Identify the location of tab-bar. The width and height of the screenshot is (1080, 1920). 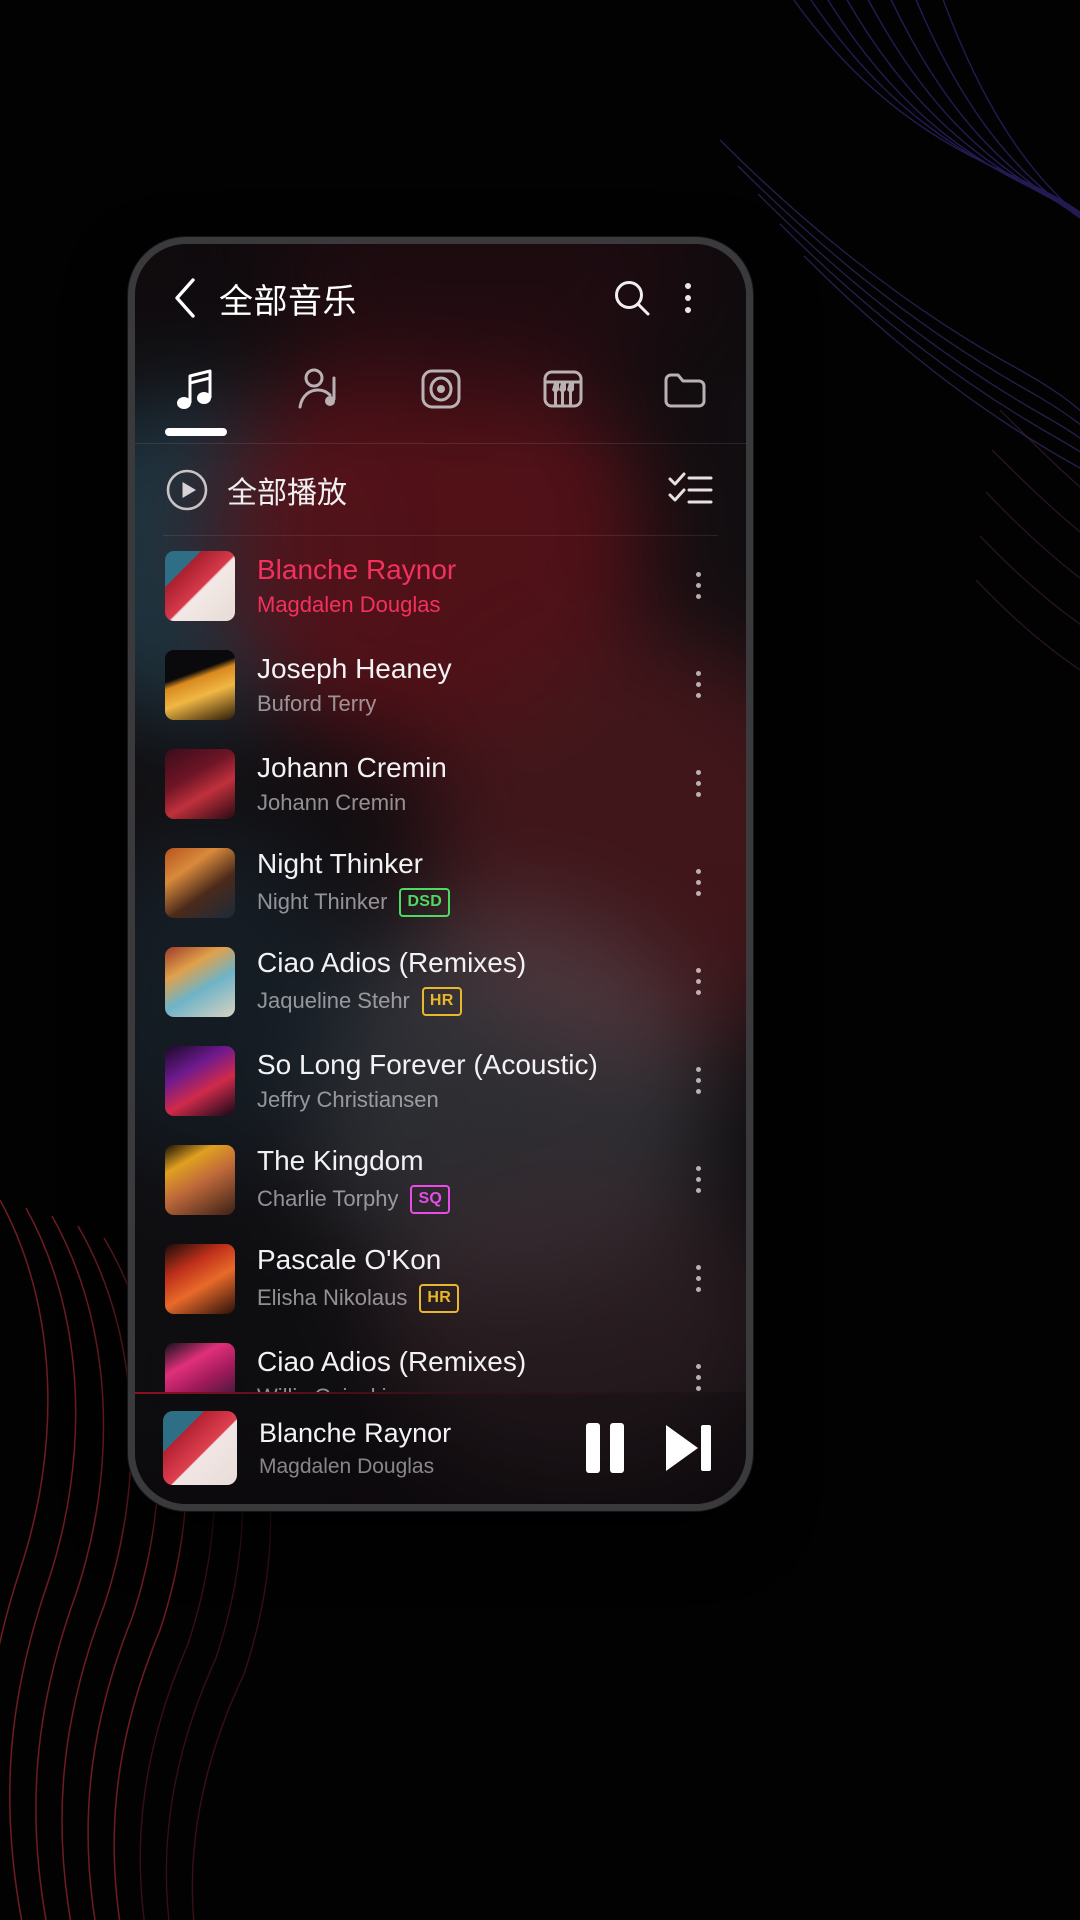
(440, 398).